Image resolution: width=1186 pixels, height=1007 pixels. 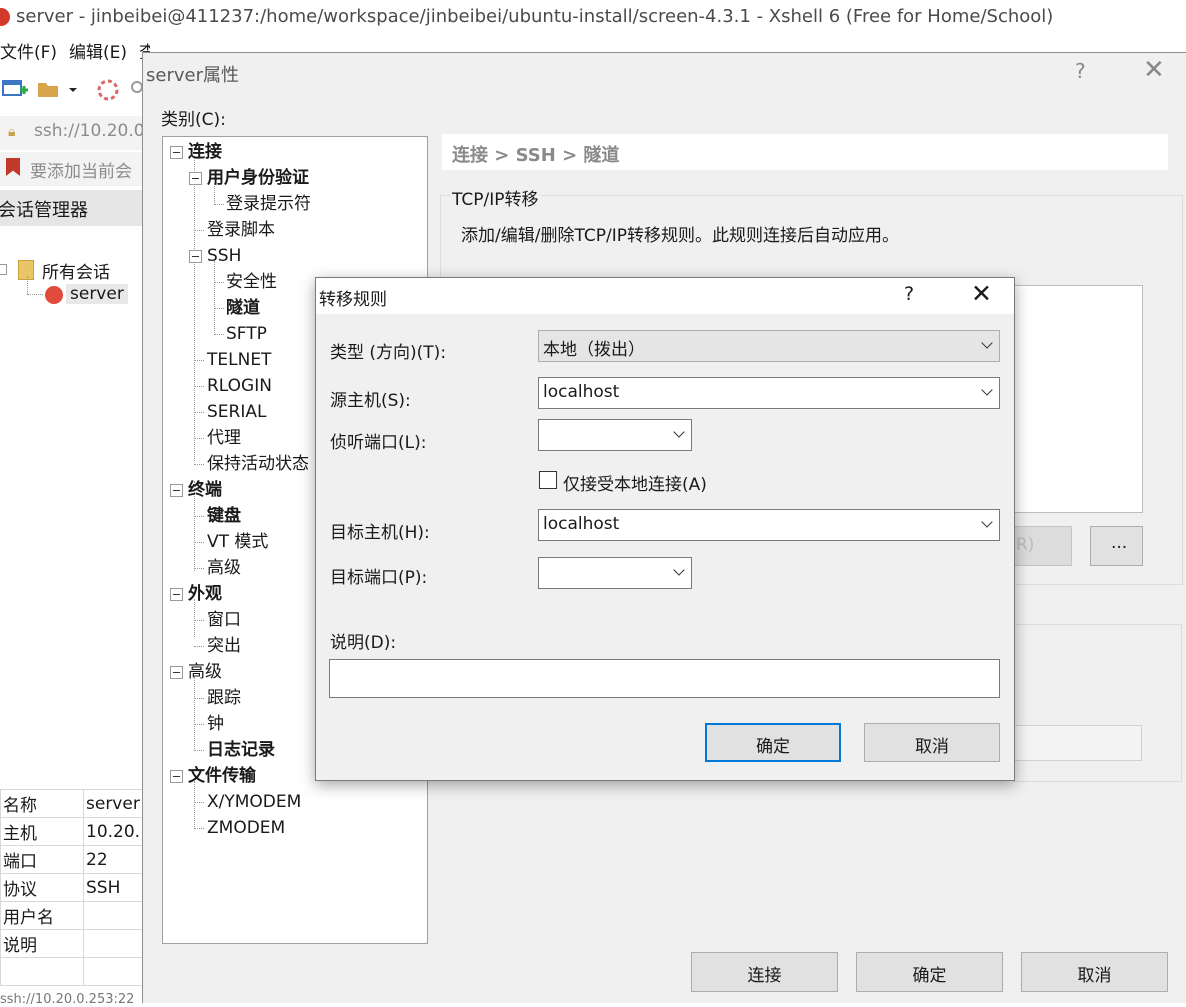 I want to click on tree-proxy: 代理, so click(x=224, y=438).